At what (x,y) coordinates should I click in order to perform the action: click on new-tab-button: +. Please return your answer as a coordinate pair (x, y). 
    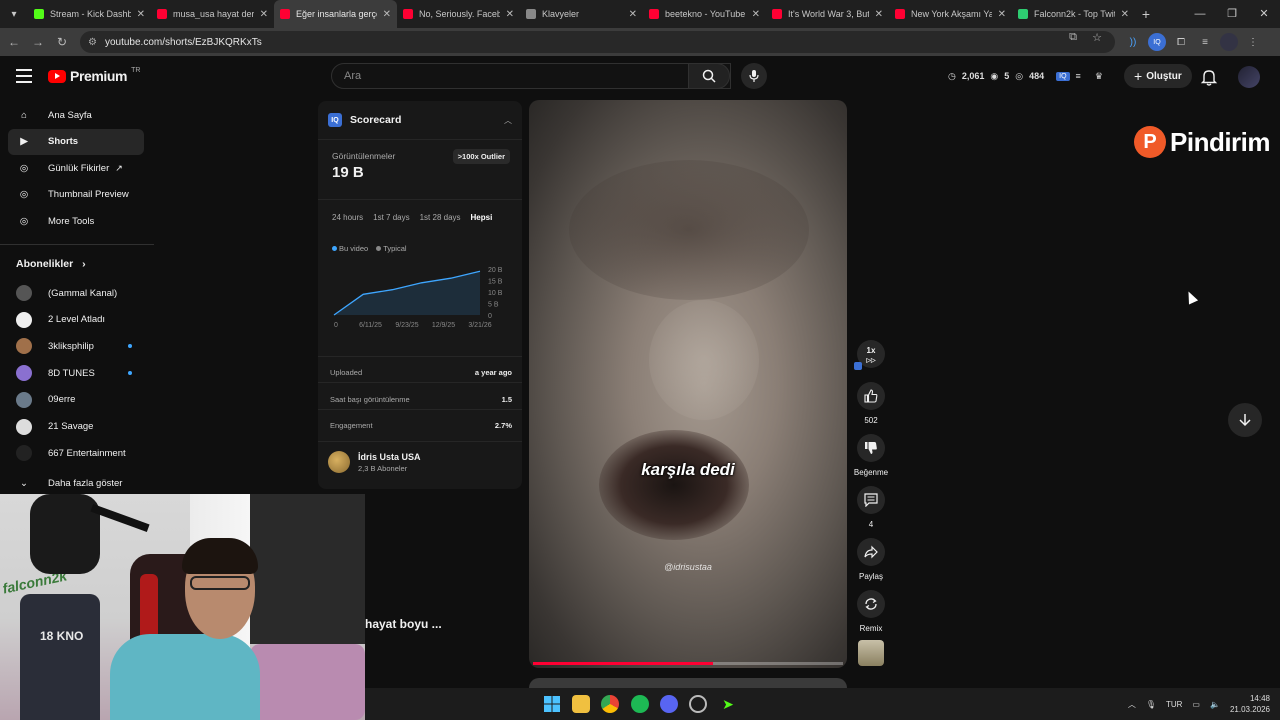
    Looking at the image, I should click on (1146, 14).